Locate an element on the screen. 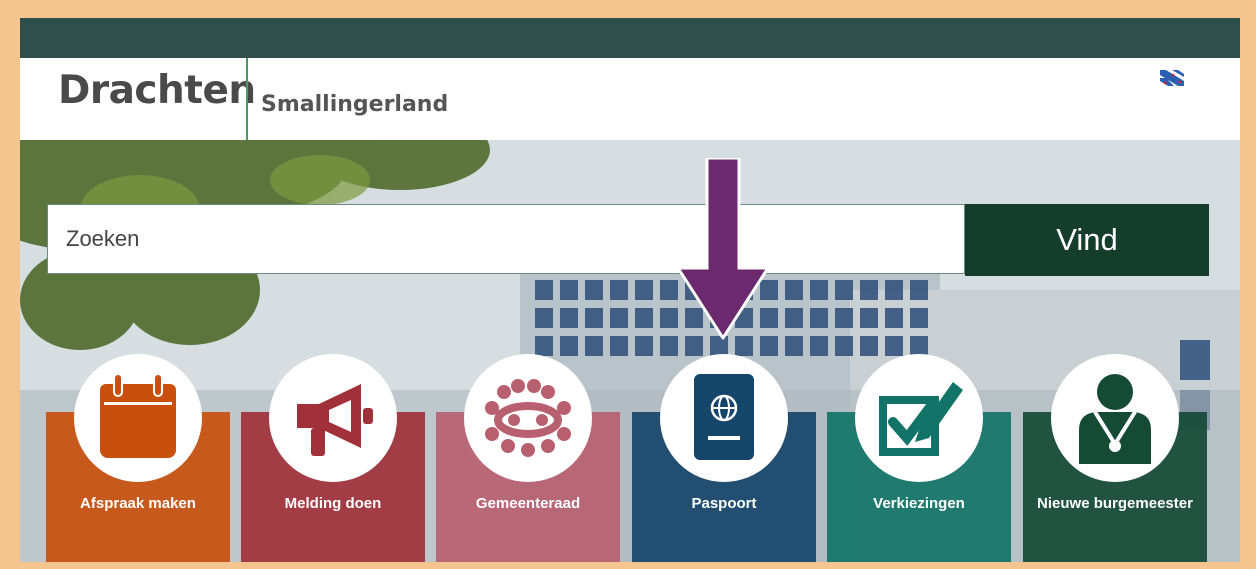 The height and width of the screenshot is (569, 1256). megaphone-badge is located at coordinates (333, 418).